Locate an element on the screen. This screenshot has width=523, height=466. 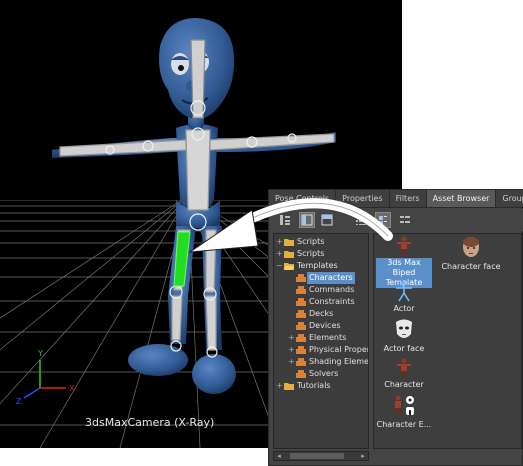
tree-item-shading-elements: + Shading Eleme is located at coordinates (321, 362).